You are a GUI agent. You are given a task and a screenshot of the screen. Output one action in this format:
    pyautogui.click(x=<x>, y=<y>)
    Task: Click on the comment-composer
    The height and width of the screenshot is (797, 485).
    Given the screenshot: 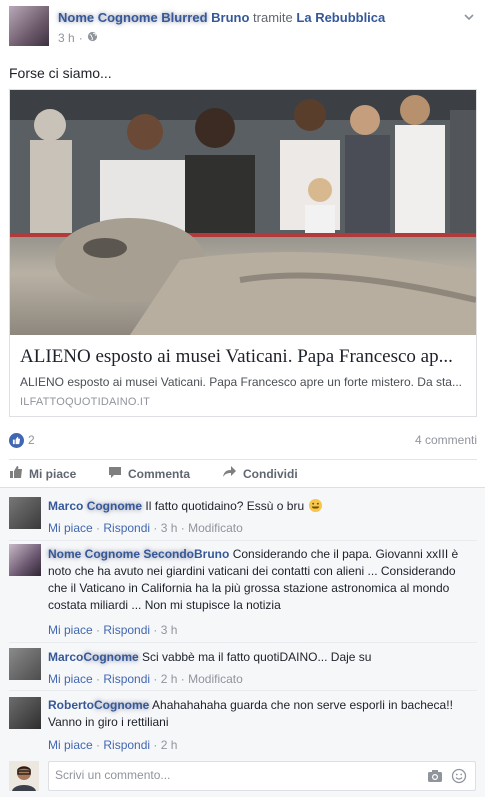 What is the action you would take?
    pyautogui.click(x=262, y=776)
    